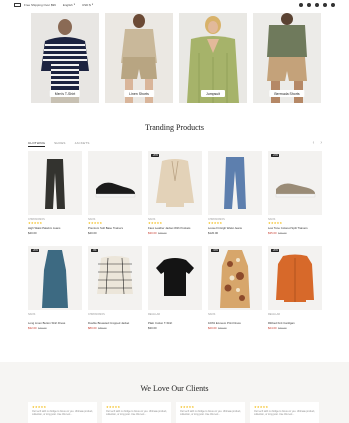  What do you see at coordinates (174, 4) in the screenshot?
I see `top-bar: Free Shipping Over $99 English ▾ USD $ ▾` at bounding box center [174, 4].